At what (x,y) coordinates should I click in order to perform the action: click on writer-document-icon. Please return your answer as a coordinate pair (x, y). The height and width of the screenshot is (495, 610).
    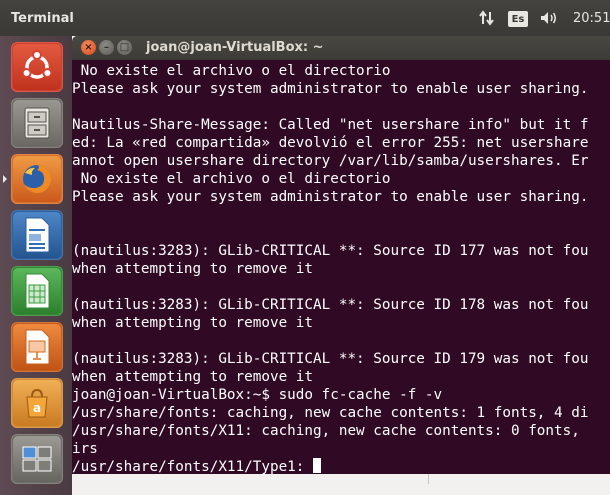
    Looking at the image, I should click on (37, 235).